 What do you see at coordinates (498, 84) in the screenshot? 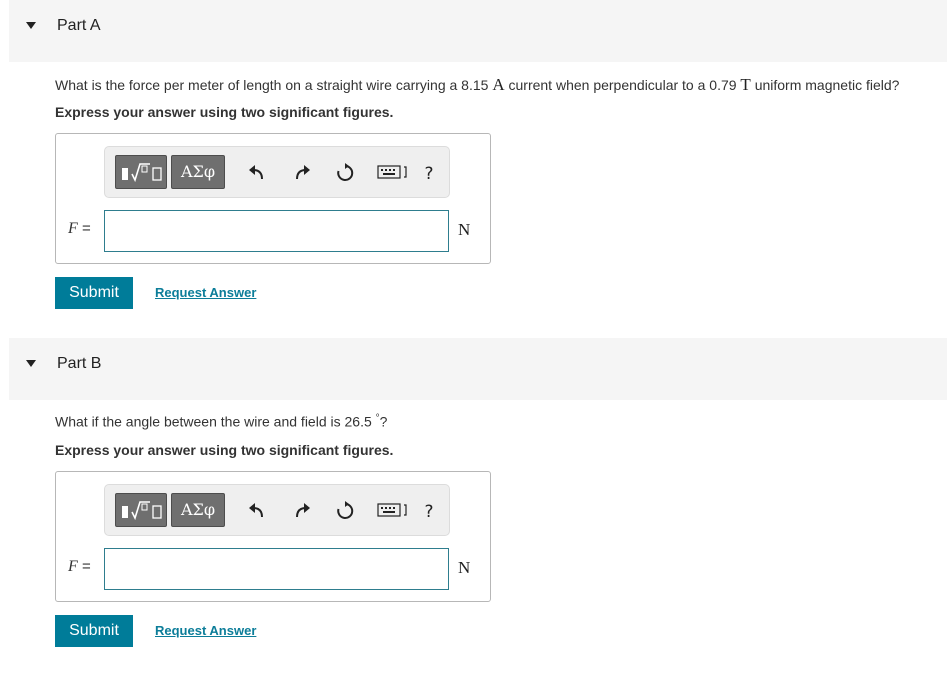
I see `unit-ampere: A` at bounding box center [498, 84].